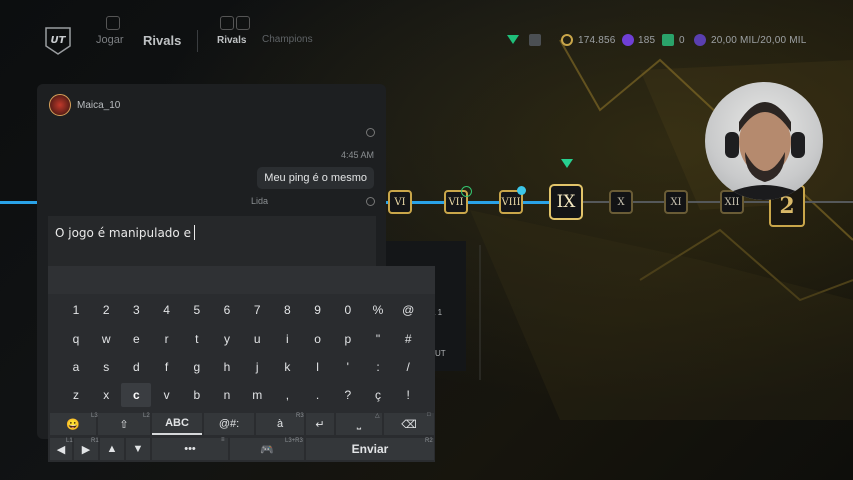 The image size is (853, 480). I want to click on tab-rivals: Rivals, so click(231, 40).